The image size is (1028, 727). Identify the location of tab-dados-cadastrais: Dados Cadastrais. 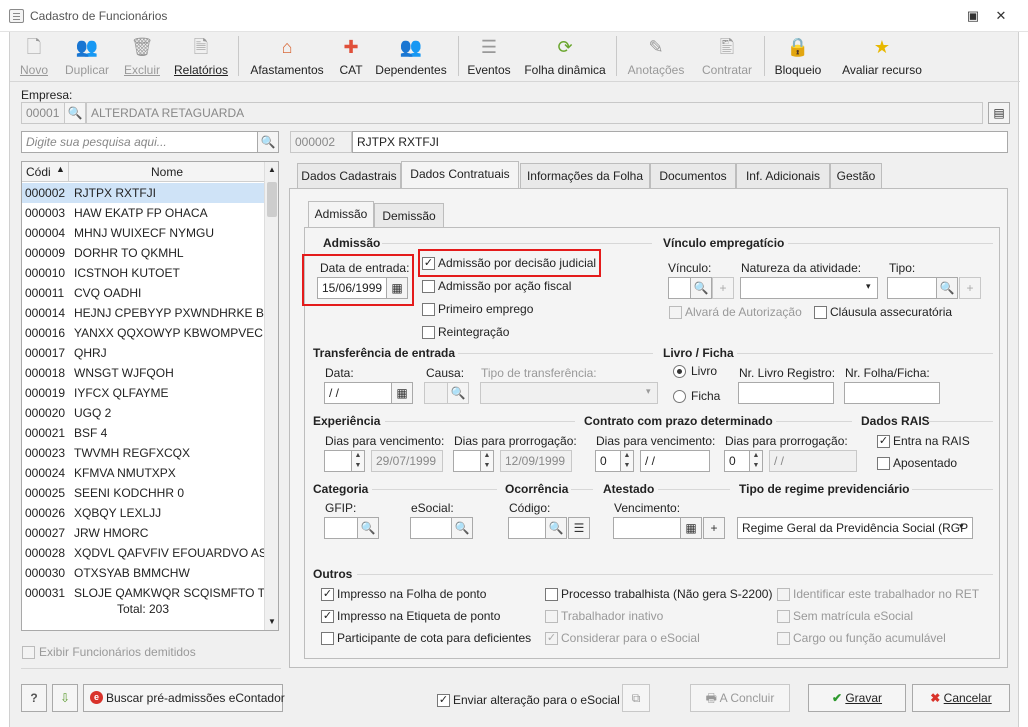
(349, 176).